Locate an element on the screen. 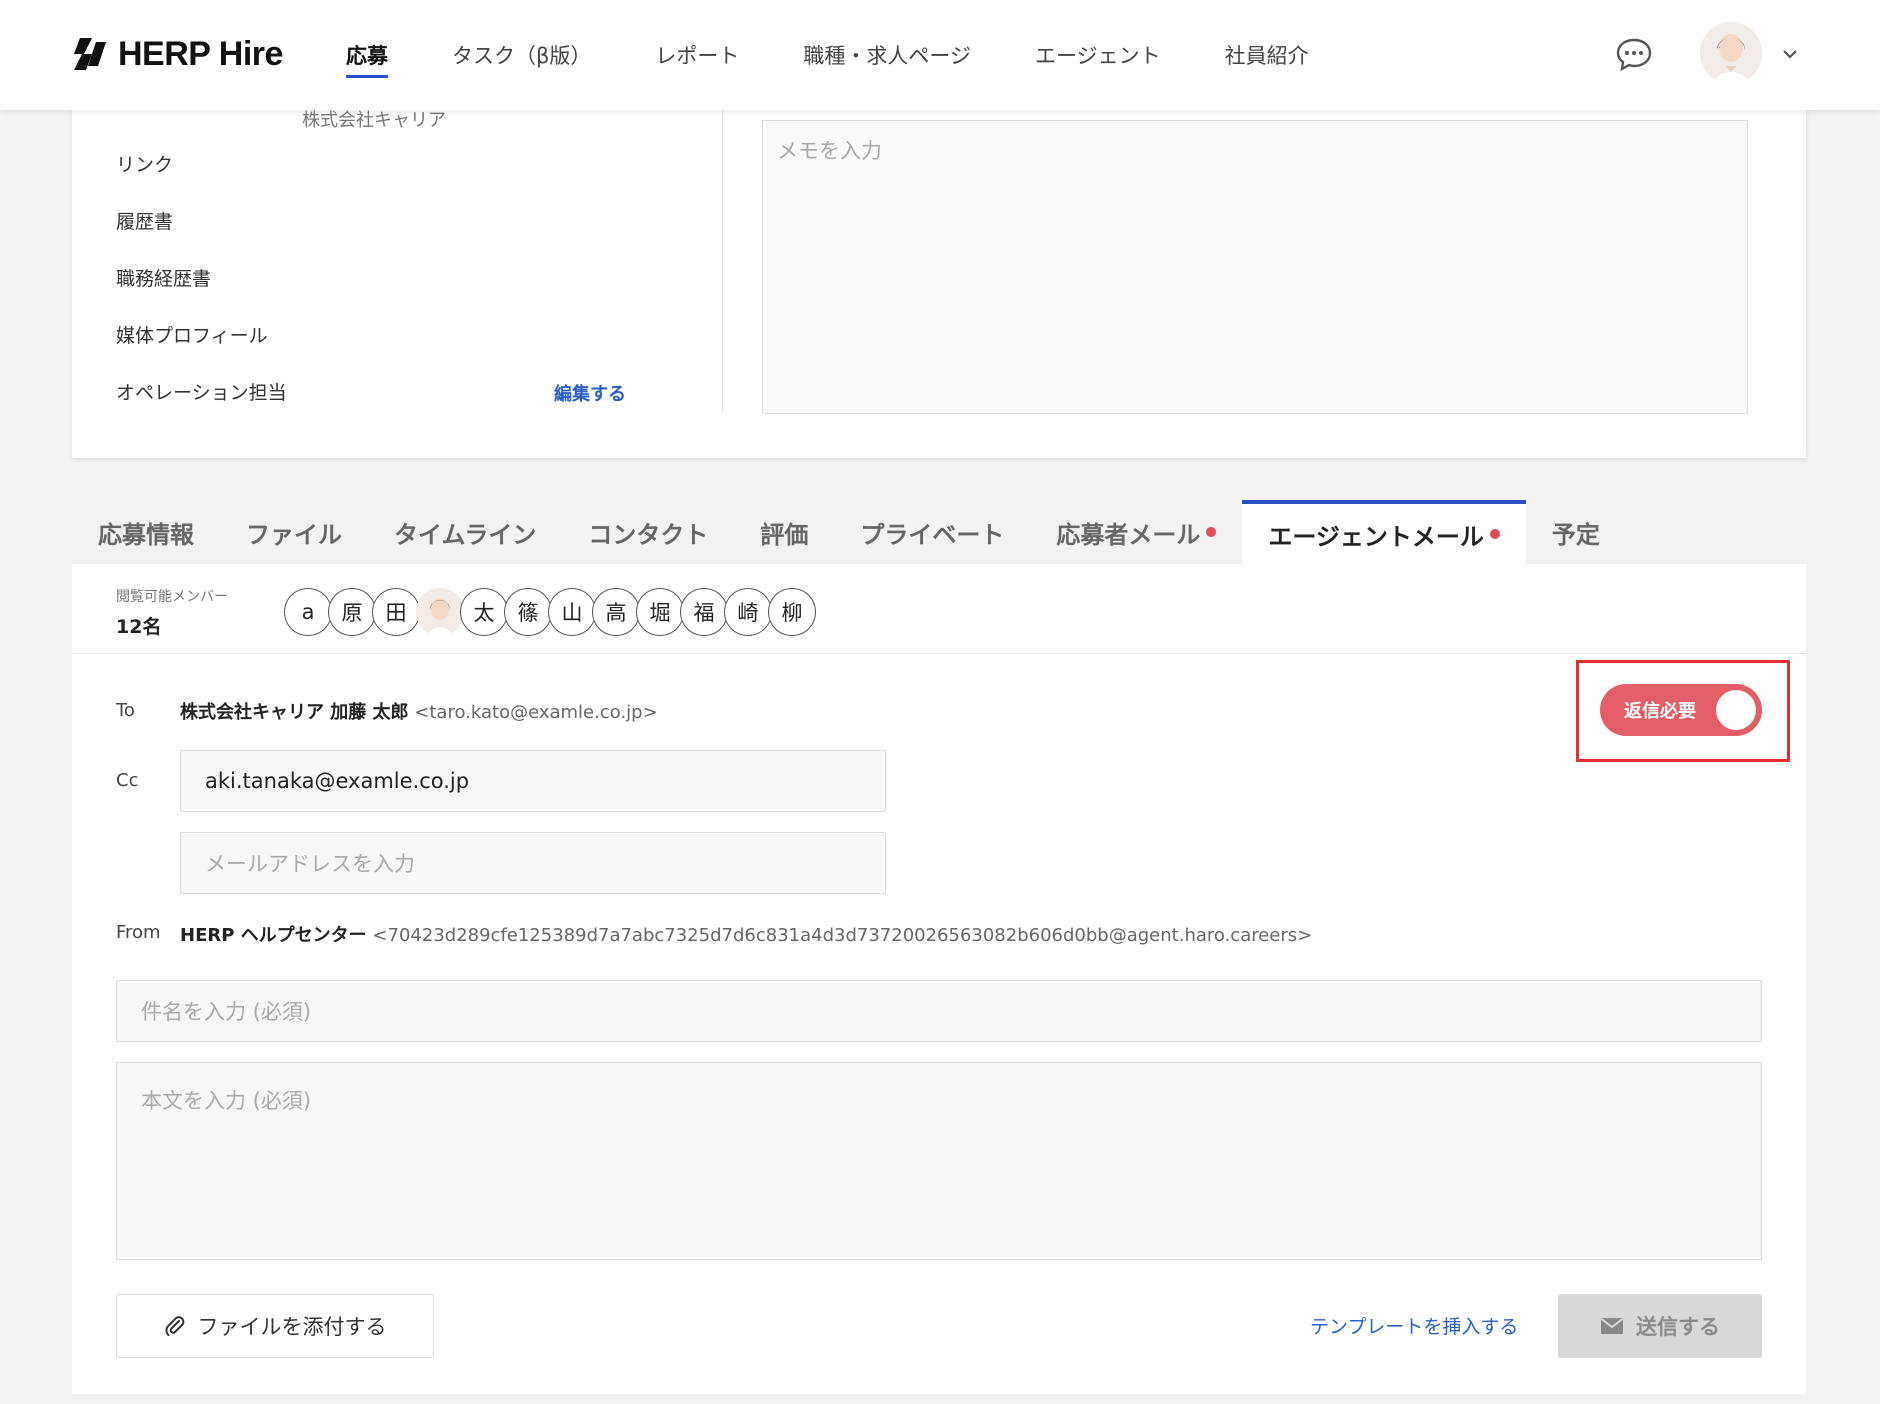 The width and height of the screenshot is (1880, 1404). subject-input: 件名を入力 (必須) is located at coordinates (939, 1011).